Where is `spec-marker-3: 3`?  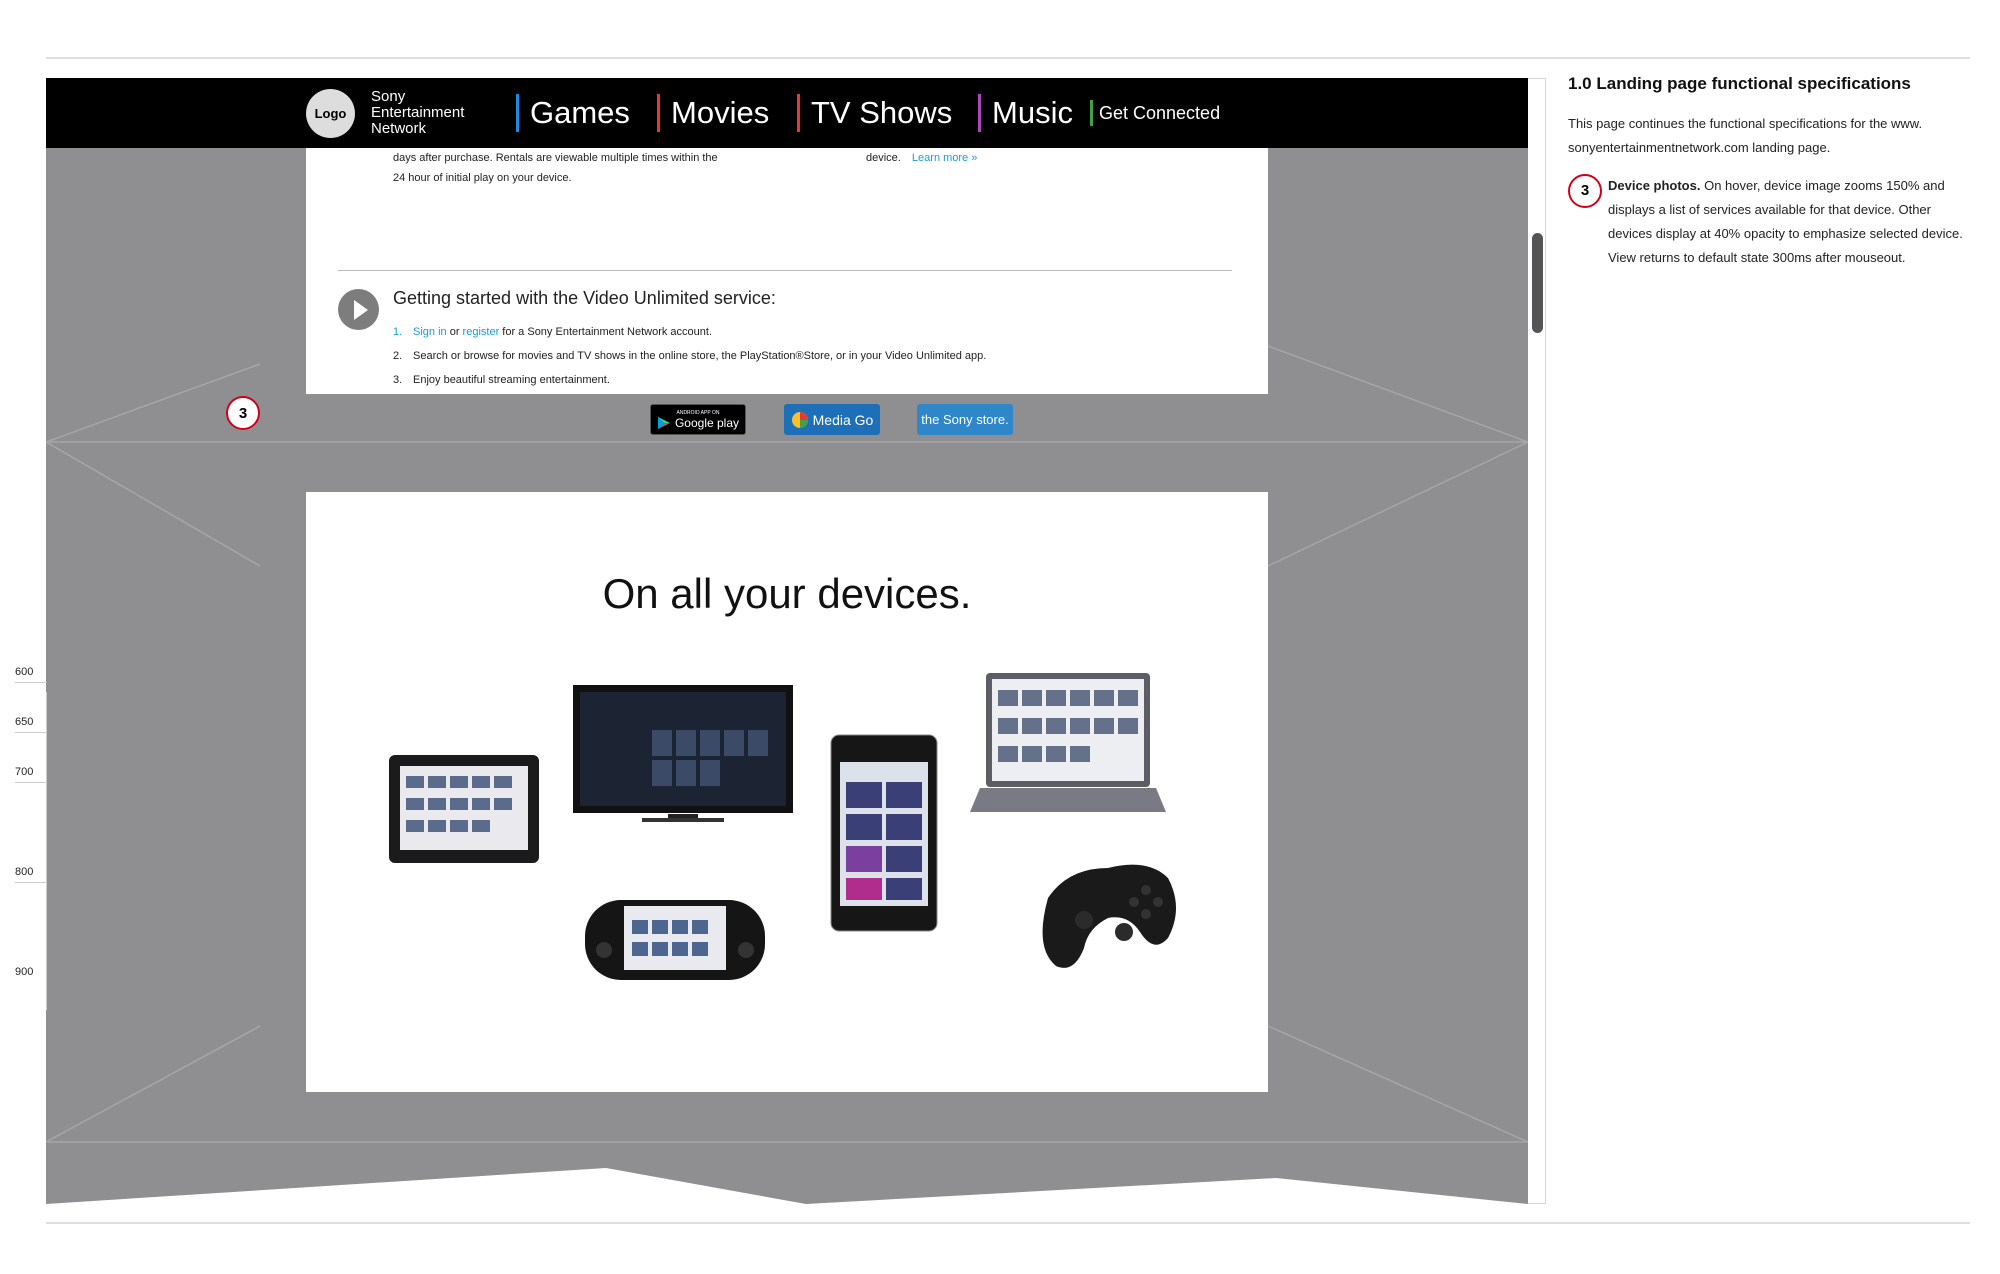
spec-marker-3: 3 is located at coordinates (1585, 191).